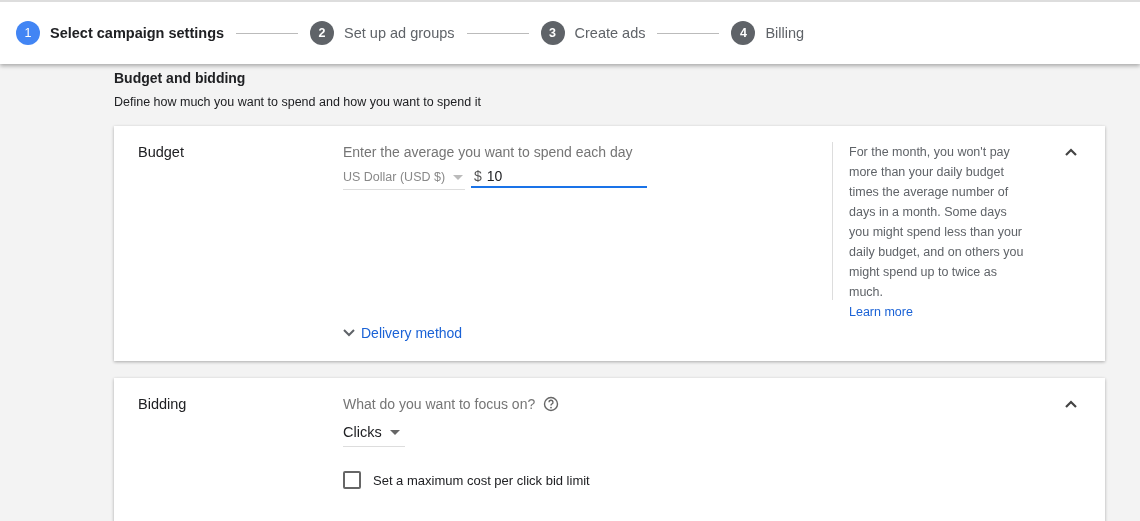 The height and width of the screenshot is (521, 1140). What do you see at coordinates (298, 102) in the screenshot?
I see `section-subtitle: Define how much you want to spend and how you want to spend it` at bounding box center [298, 102].